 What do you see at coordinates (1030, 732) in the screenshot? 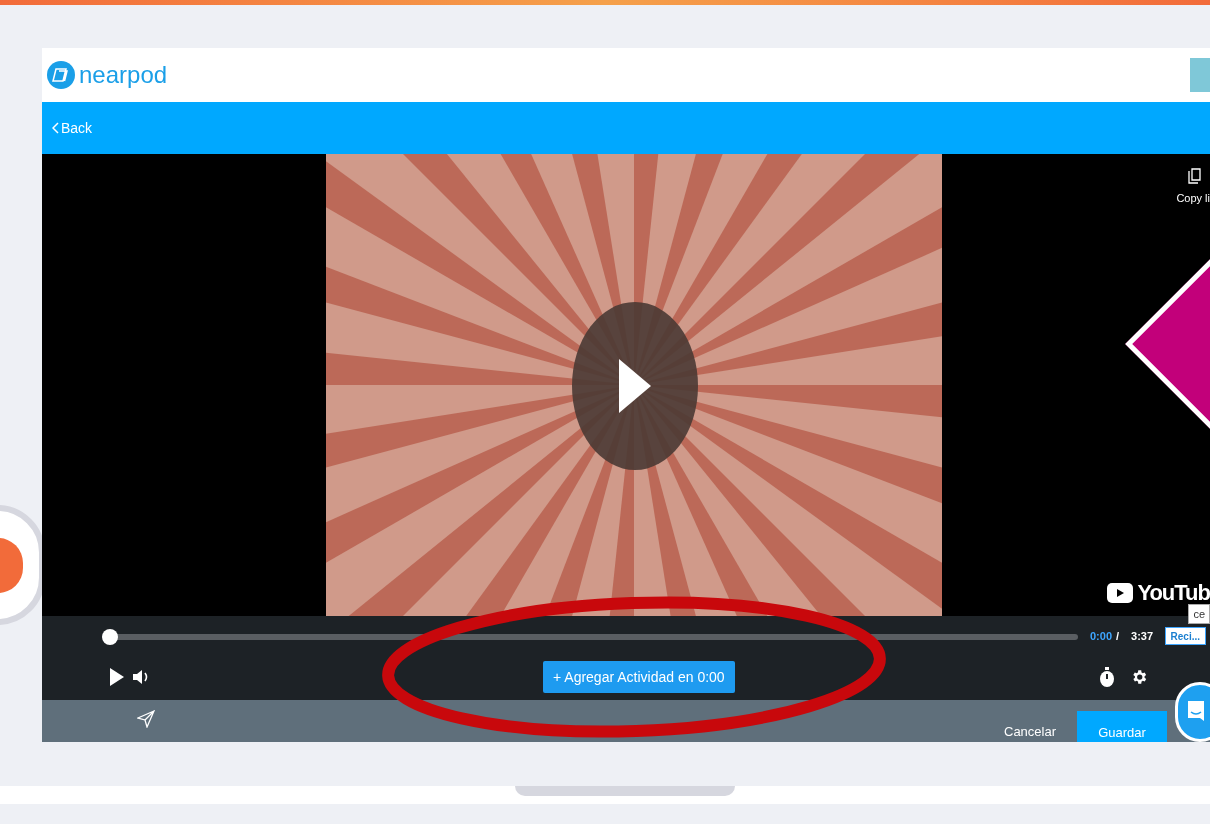
I see `cancel-button: Cancelar` at bounding box center [1030, 732].